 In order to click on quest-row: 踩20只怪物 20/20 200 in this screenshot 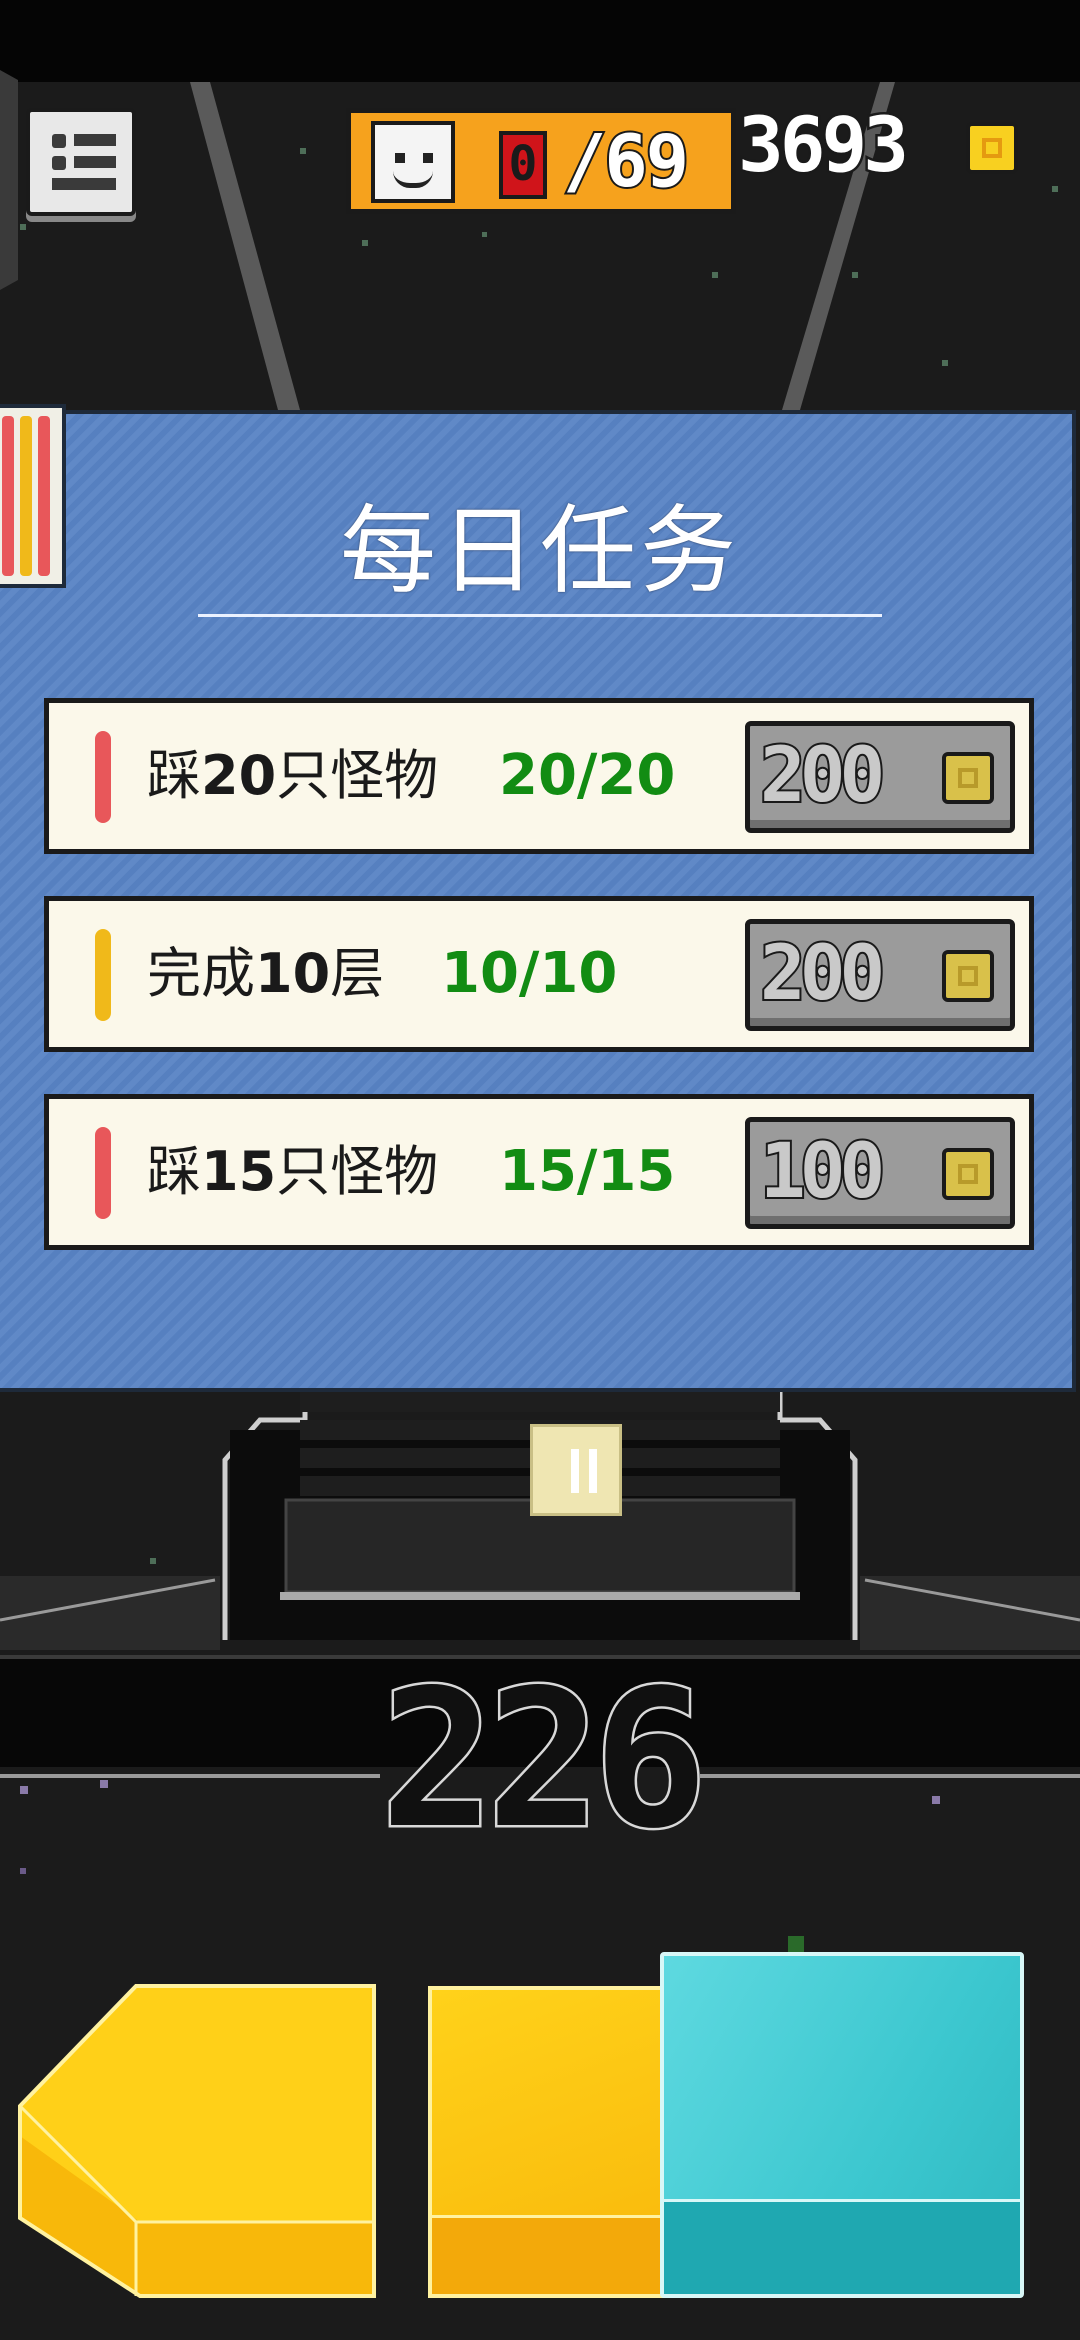, I will do `click(539, 776)`.